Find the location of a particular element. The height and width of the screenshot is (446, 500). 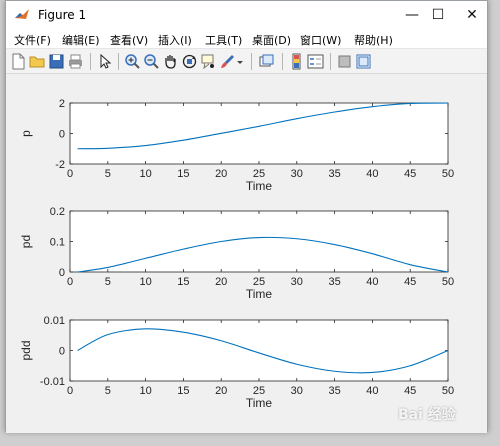

menu-insert: 插入(I) is located at coordinates (175, 40).